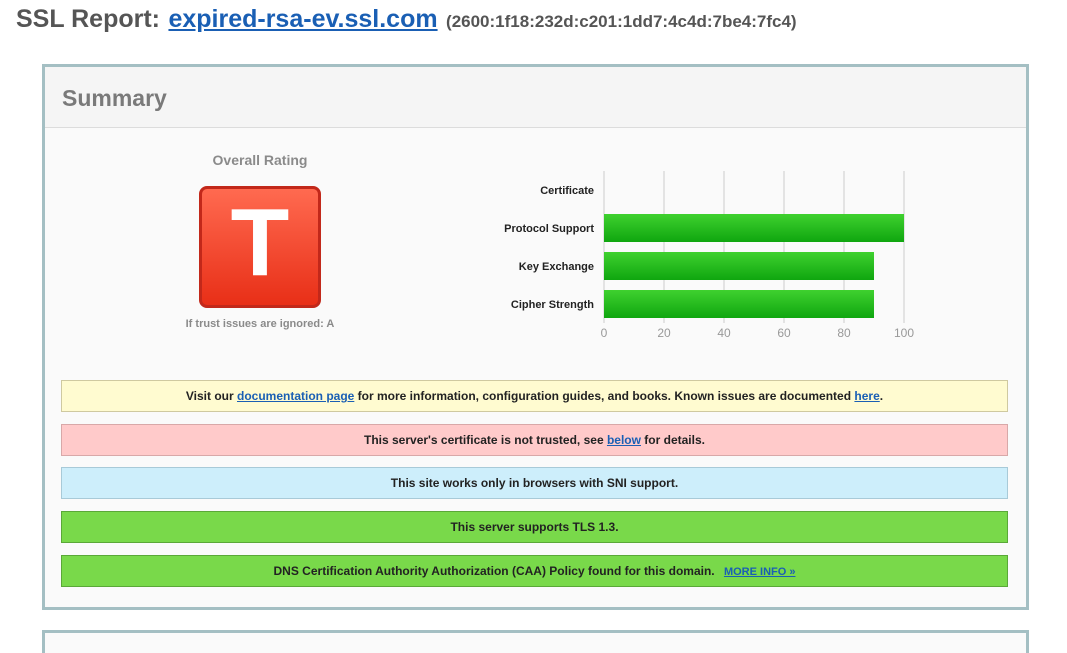 This screenshot has width=1067, height=653. Describe the element at coordinates (549, 229) in the screenshot. I see `chart-category-label: Protocol Support` at that location.